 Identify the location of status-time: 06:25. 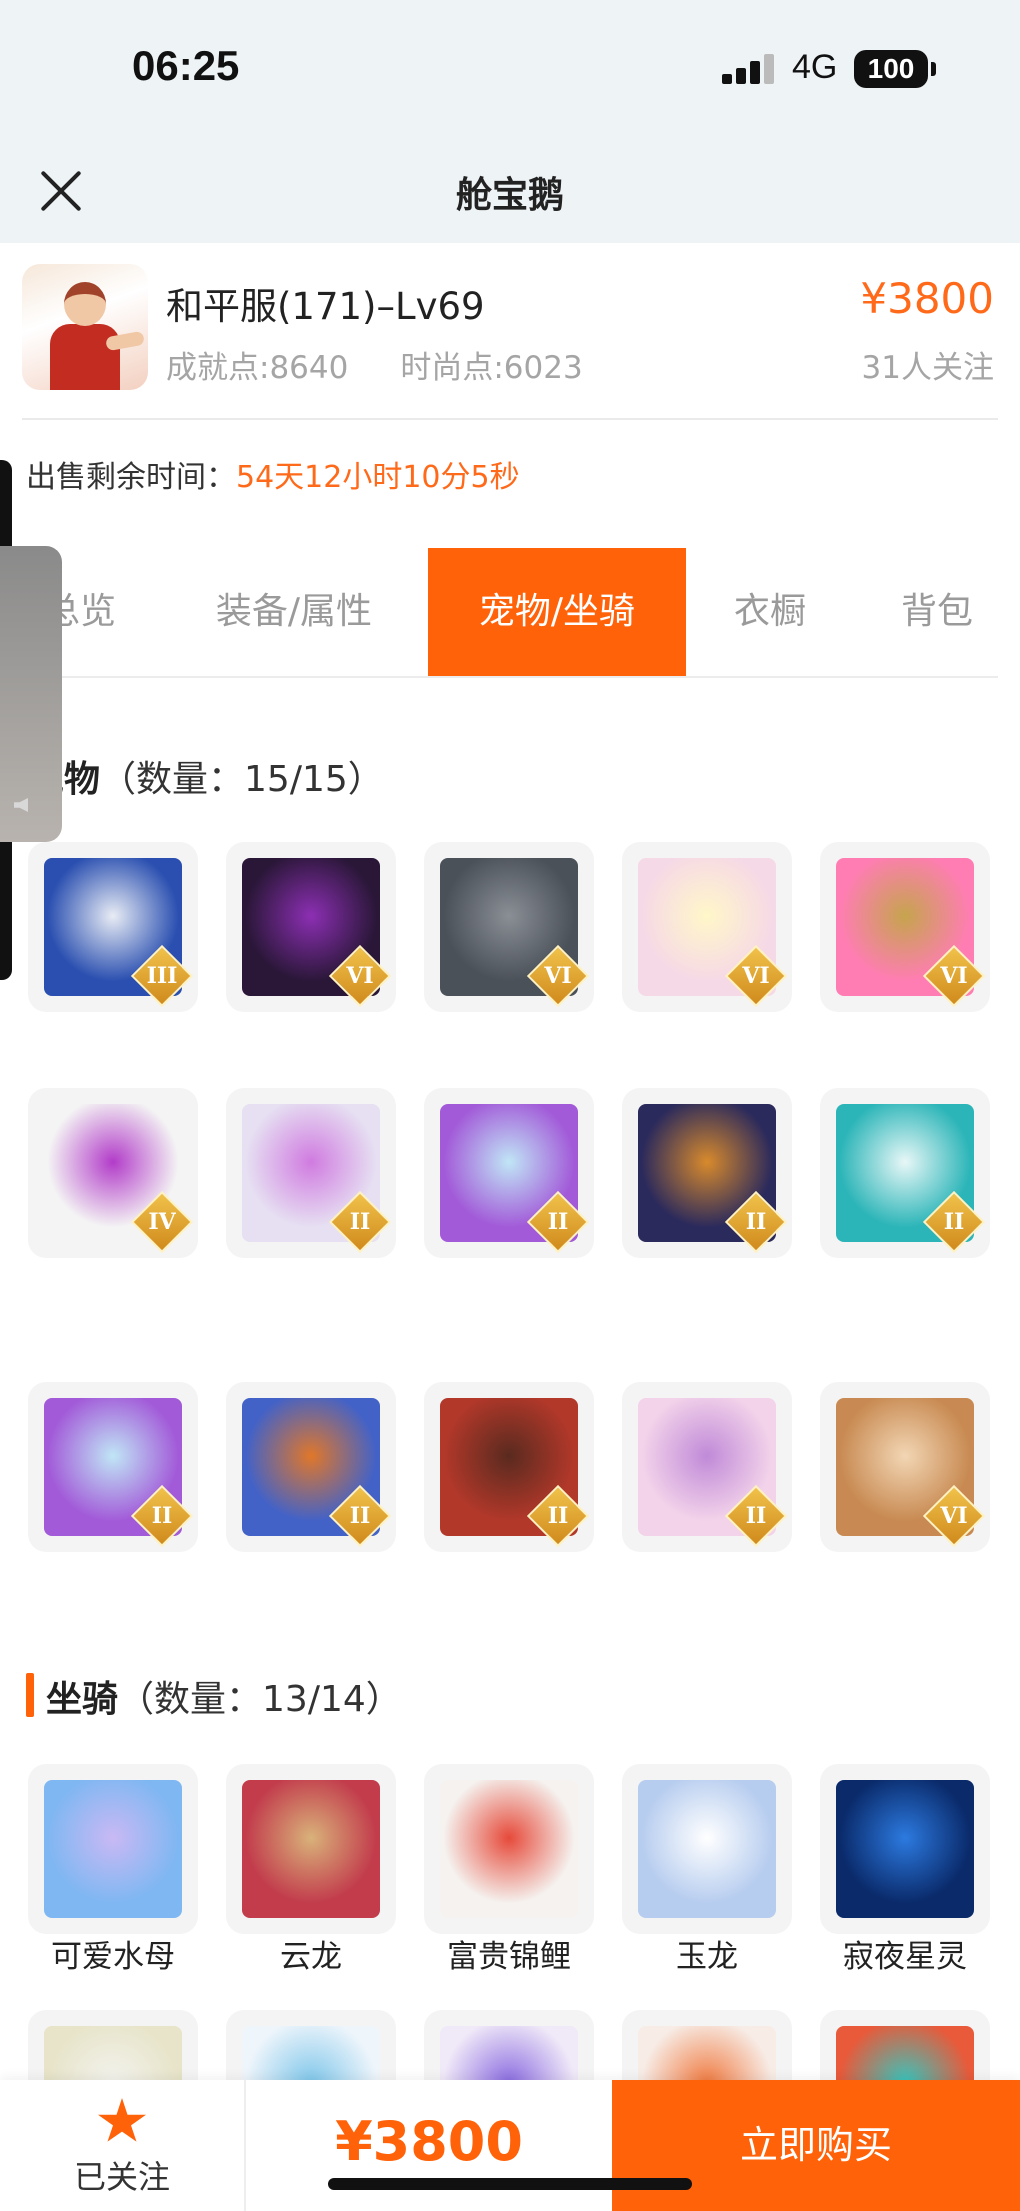
(186, 65).